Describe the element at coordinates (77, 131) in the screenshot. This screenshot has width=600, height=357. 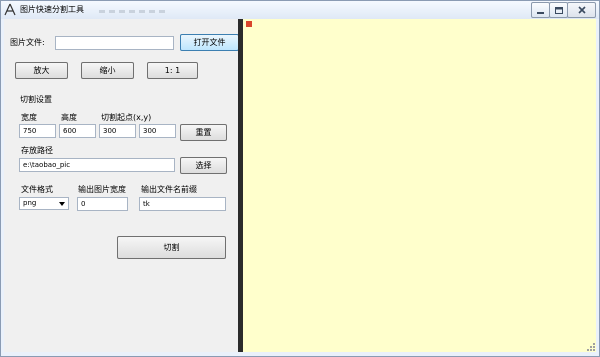
I see `height-input: 600` at that location.